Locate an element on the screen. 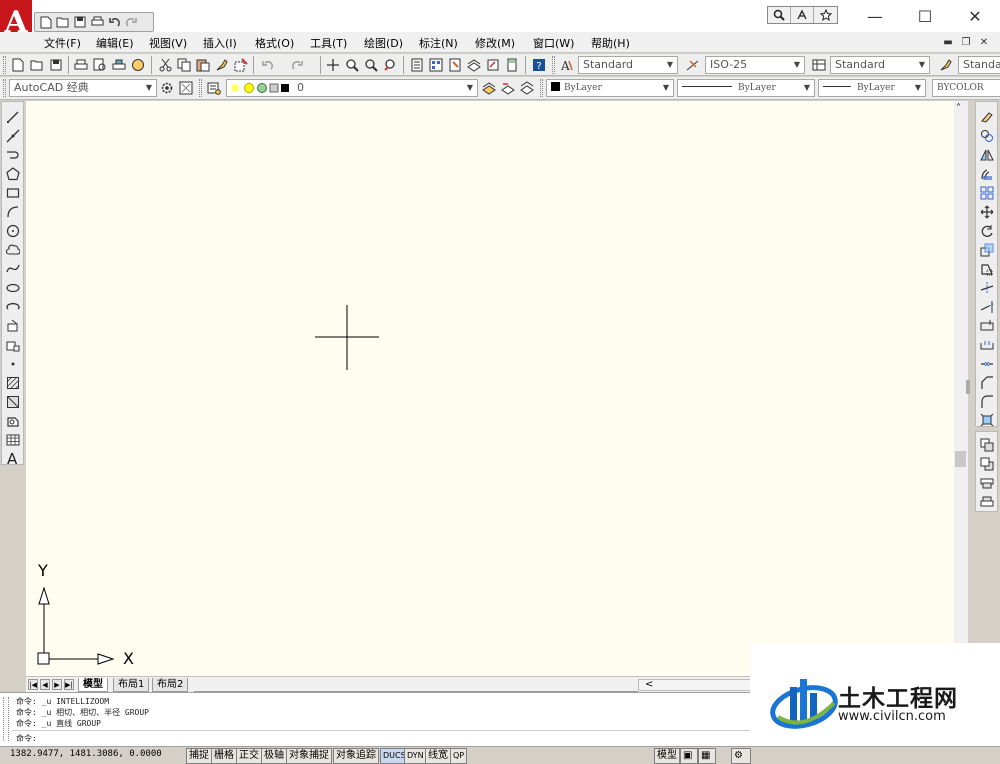 The image size is (1000, 764). plot-style-select: BYCOLOR is located at coordinates (966, 88).